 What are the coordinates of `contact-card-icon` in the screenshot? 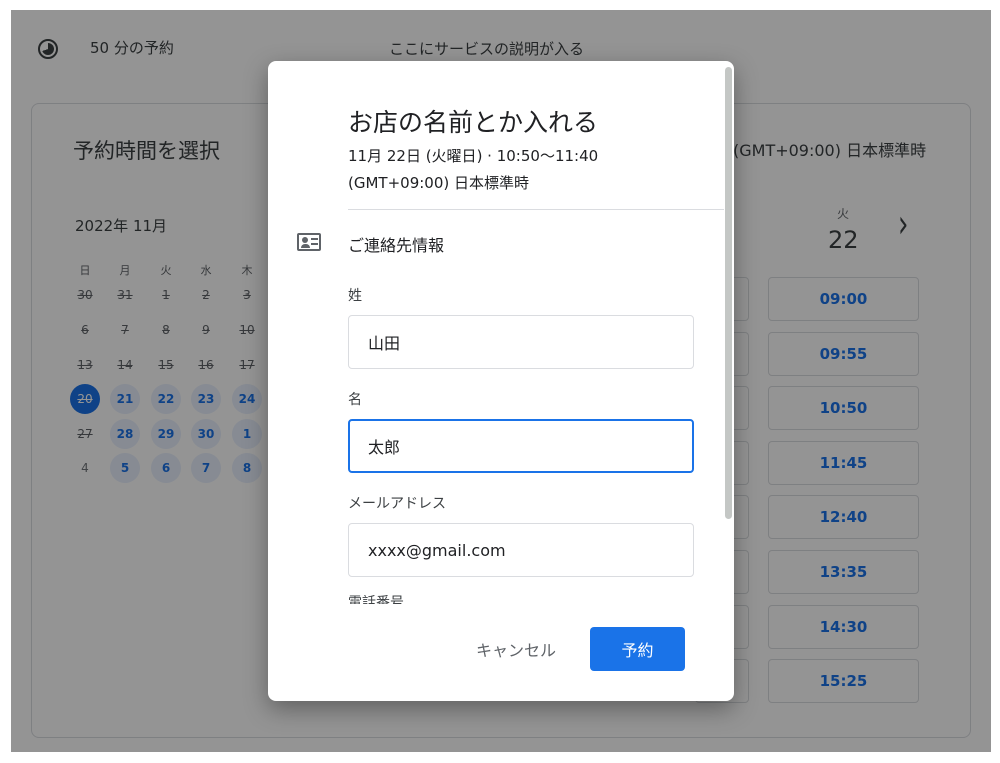 It's located at (309, 242).